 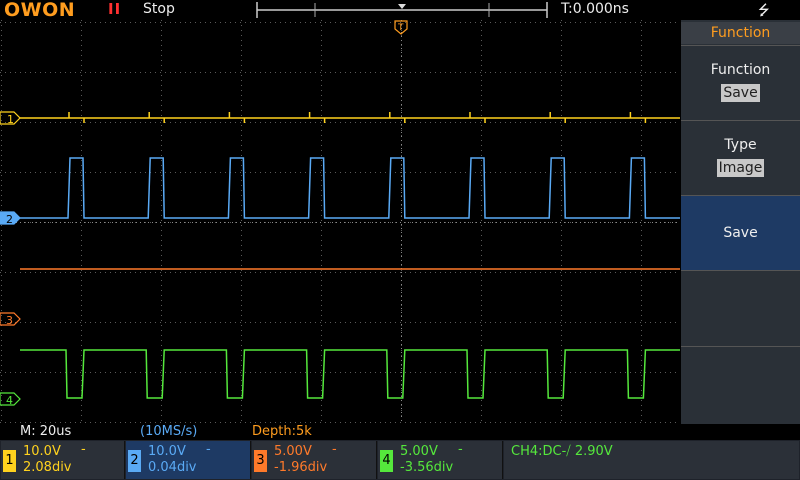 What do you see at coordinates (427, 467) in the screenshot?
I see `ch4-offset: -3.56div` at bounding box center [427, 467].